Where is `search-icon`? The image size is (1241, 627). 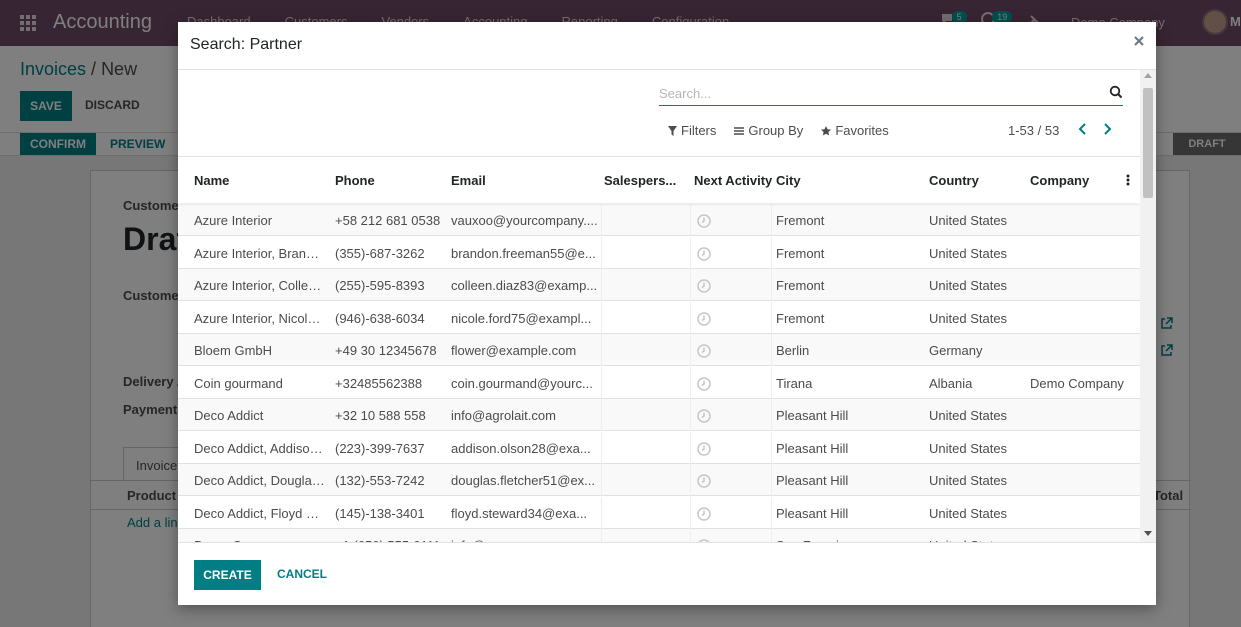 search-icon is located at coordinates (1116, 92).